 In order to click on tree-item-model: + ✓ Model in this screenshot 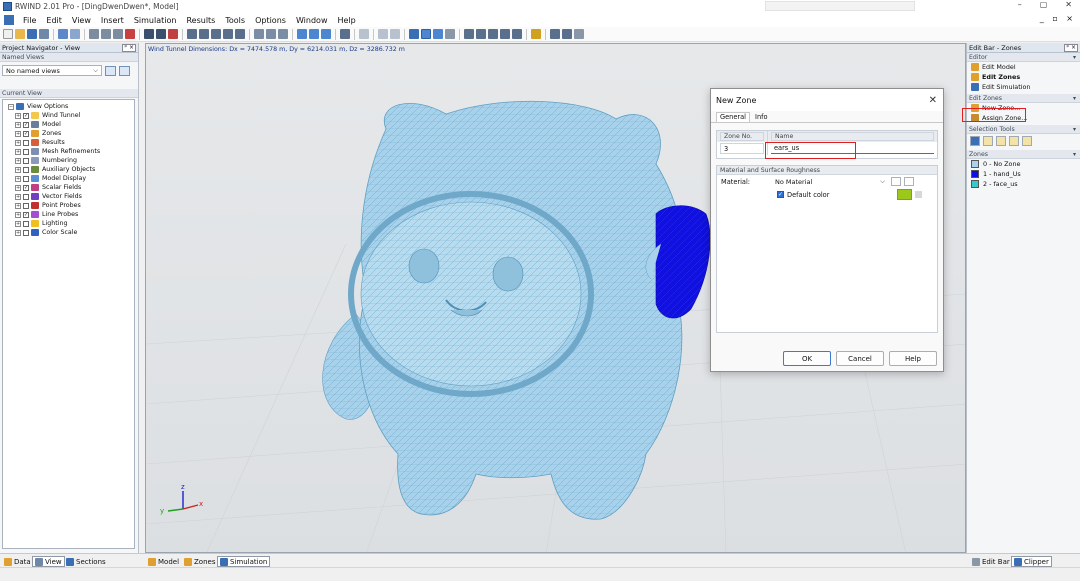, I will do `click(68, 124)`.